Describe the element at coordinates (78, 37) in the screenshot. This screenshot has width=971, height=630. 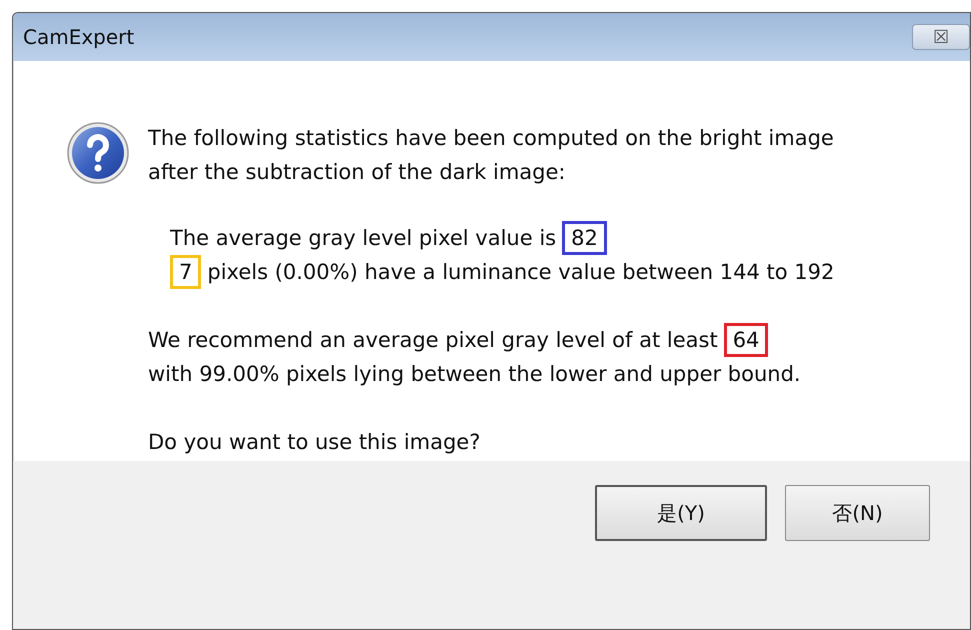
I see `window-title: CamExpert` at that location.